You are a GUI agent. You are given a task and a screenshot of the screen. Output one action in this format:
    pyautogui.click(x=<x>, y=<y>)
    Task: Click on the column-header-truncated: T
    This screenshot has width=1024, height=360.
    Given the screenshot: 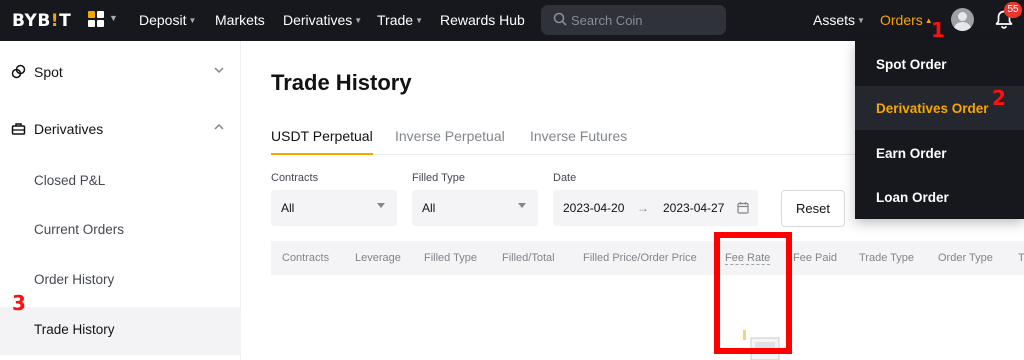 What is the action you would take?
    pyautogui.click(x=1021, y=258)
    